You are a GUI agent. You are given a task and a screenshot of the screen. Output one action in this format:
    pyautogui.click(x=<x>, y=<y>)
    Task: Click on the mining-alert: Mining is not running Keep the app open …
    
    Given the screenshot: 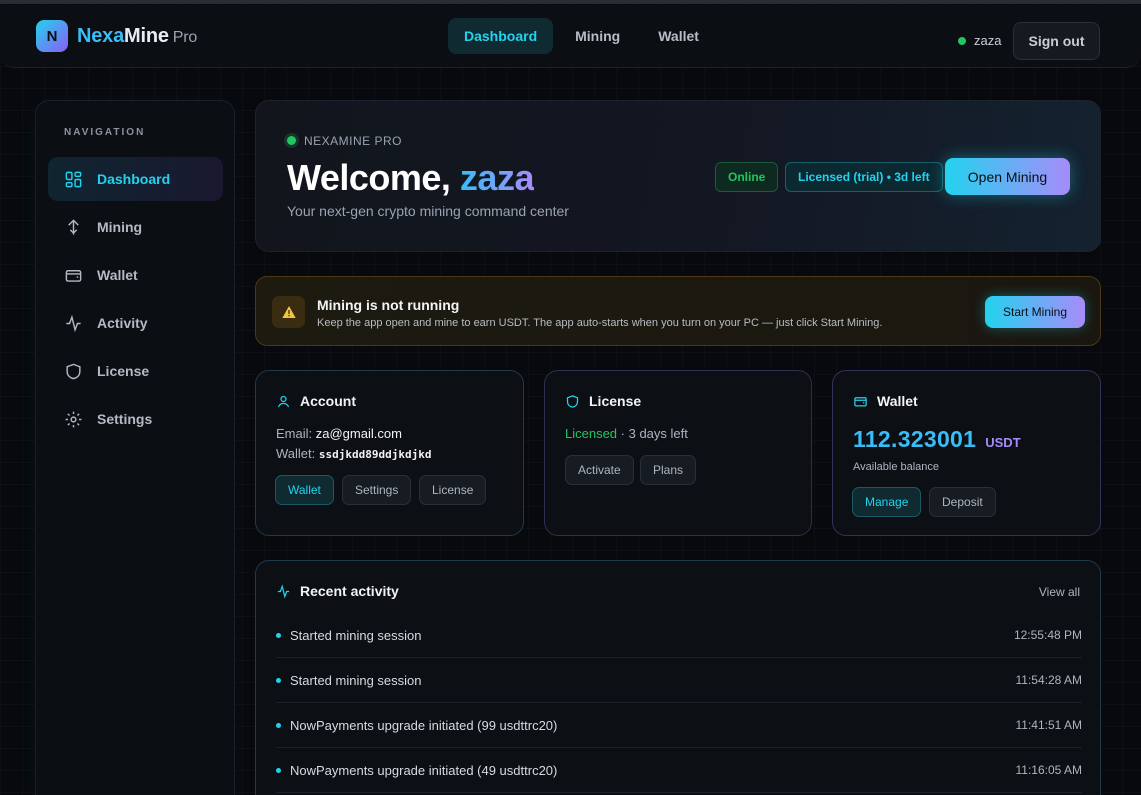 What is the action you would take?
    pyautogui.click(x=678, y=311)
    